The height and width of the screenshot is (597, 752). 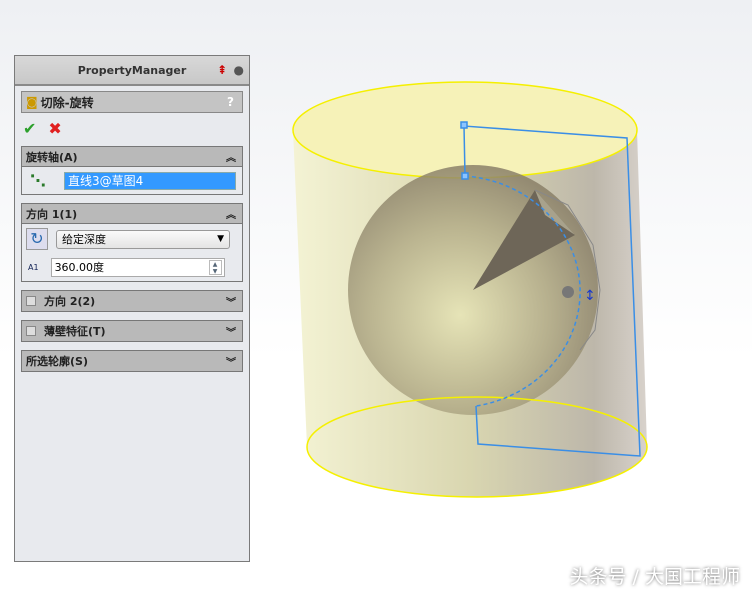 I want to click on direction-arrow-icon: ↕, so click(x=590, y=296).